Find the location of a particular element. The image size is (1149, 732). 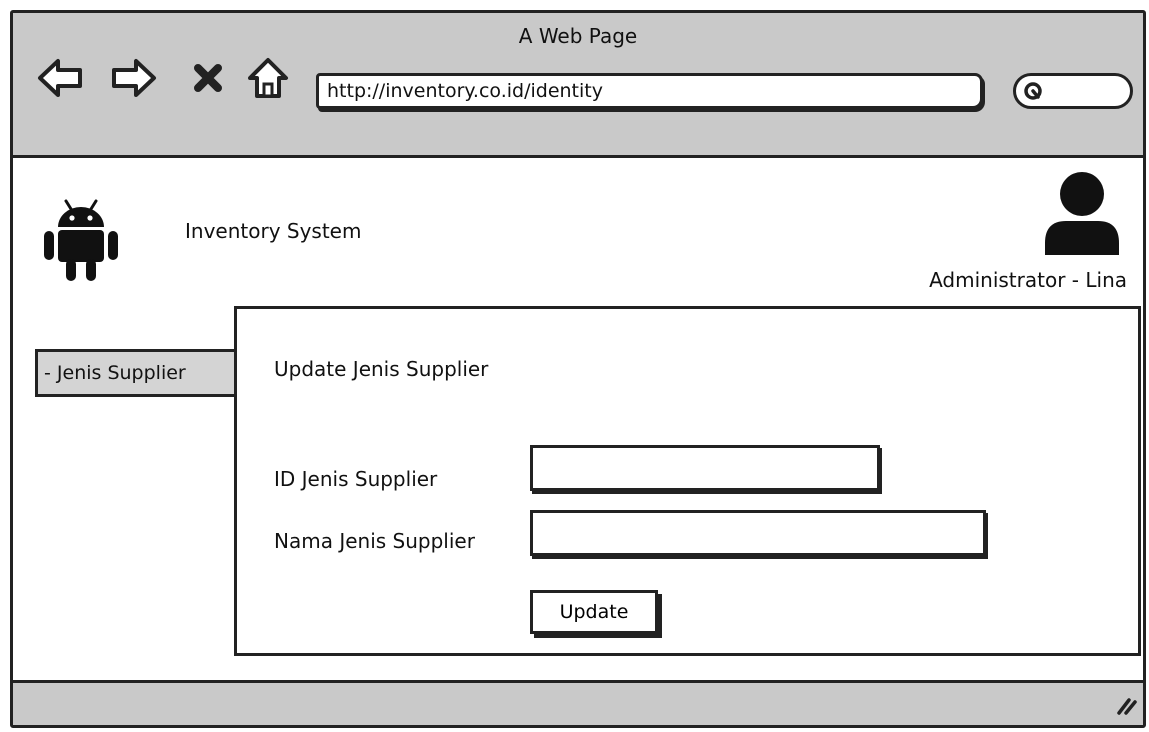

app-title: Inventory System is located at coordinates (273, 231).